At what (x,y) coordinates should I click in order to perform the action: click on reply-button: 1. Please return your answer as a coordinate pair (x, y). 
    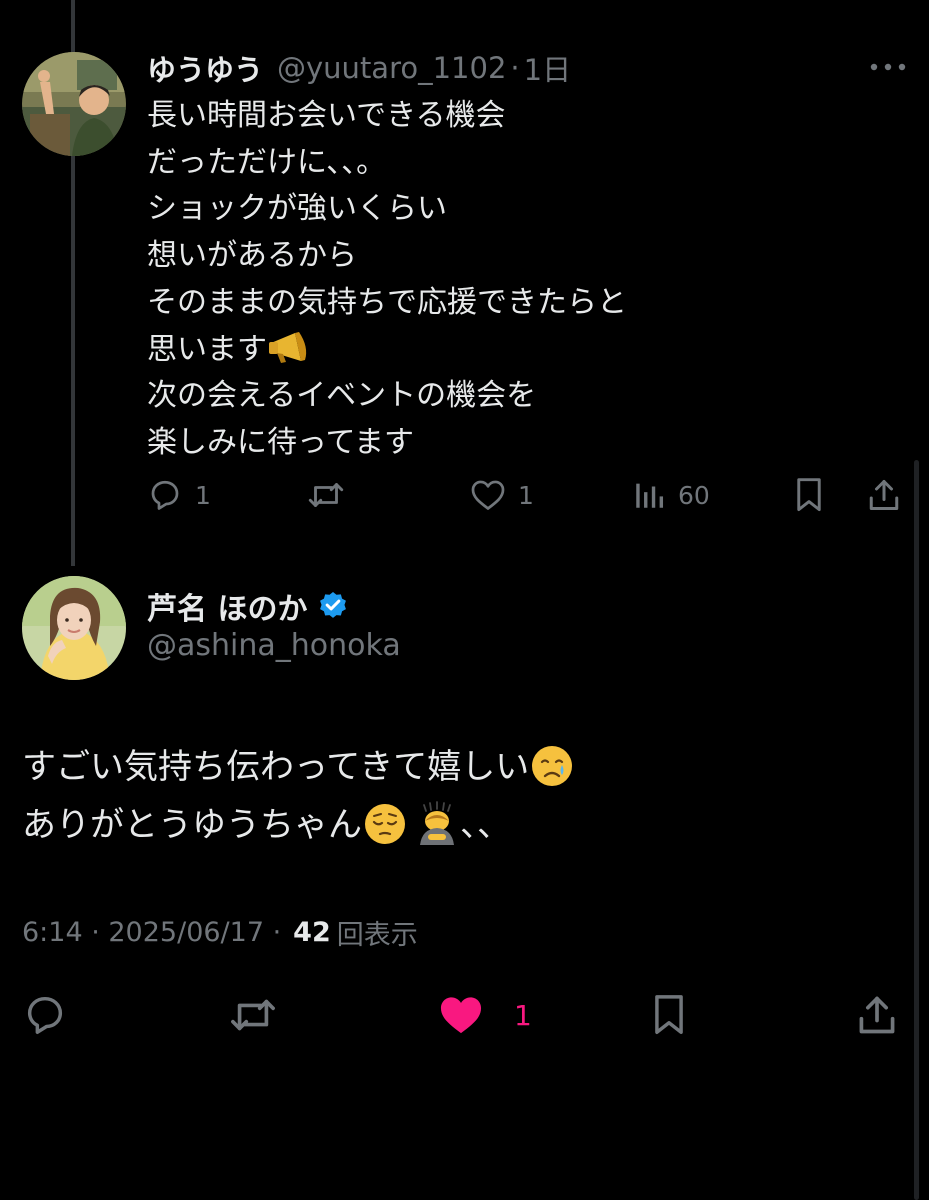
    Looking at the image, I should click on (179, 495).